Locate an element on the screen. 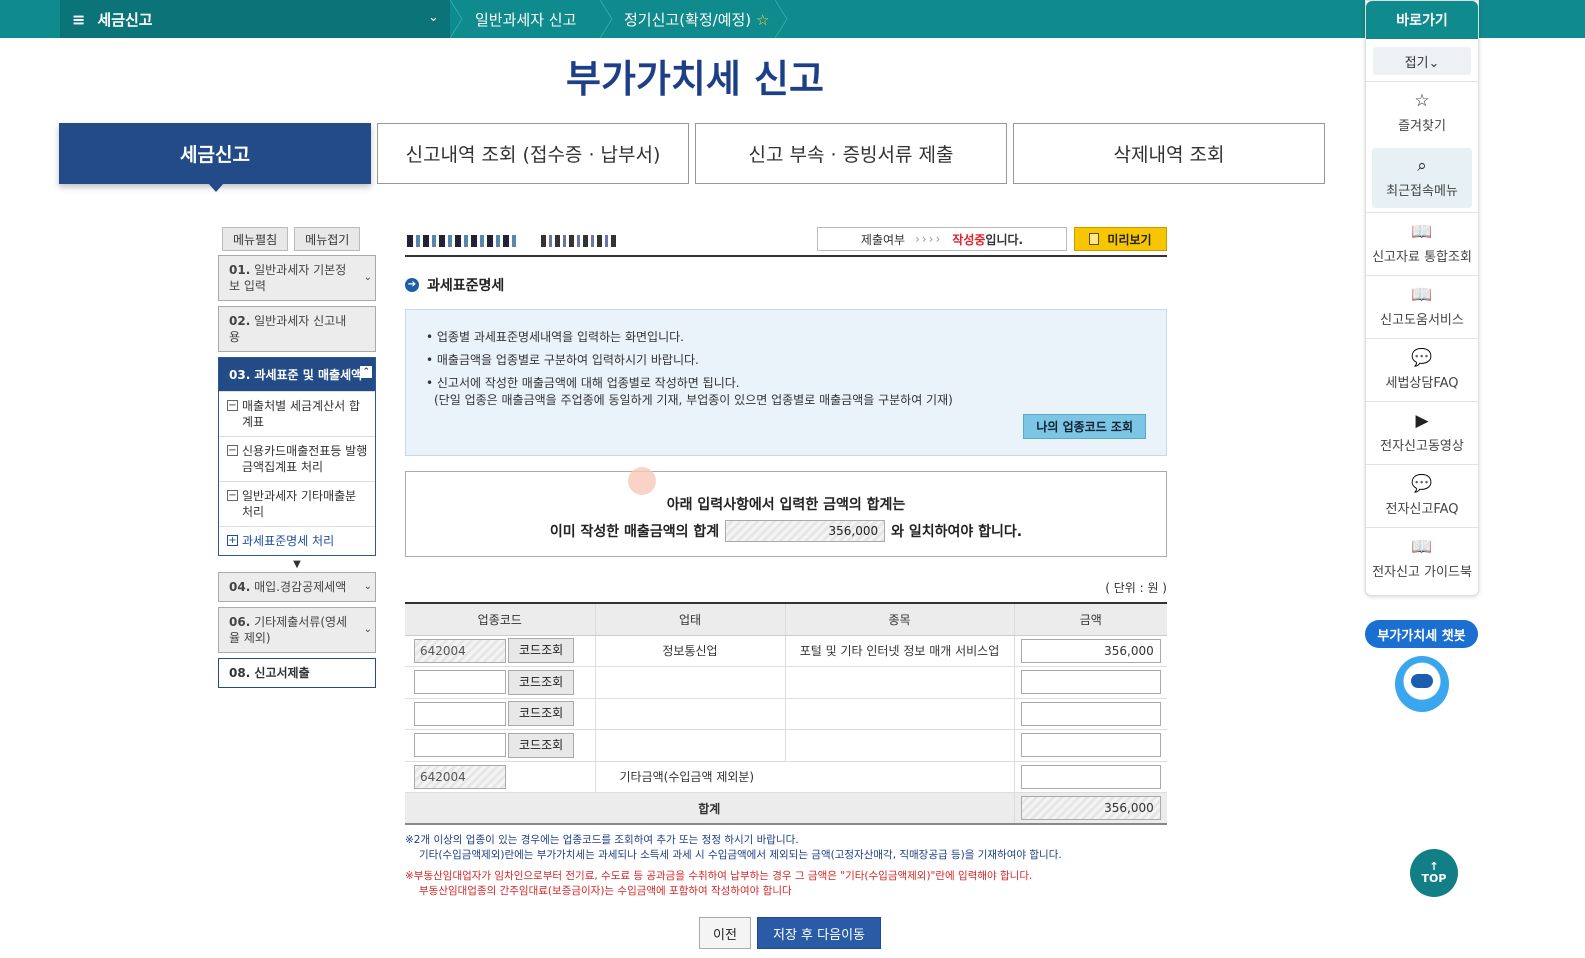  step-03-header: 03. 과세표준 및 매출세액 ⌃ is located at coordinates (297, 374).